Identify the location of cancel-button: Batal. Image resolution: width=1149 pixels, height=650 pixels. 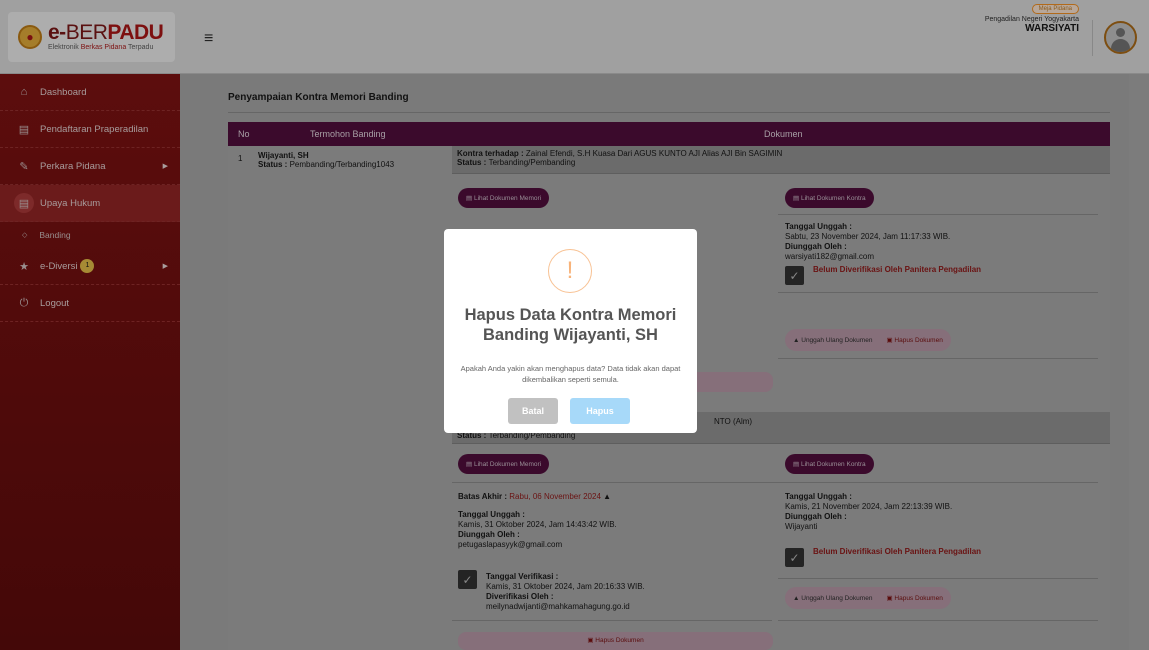
(533, 411).